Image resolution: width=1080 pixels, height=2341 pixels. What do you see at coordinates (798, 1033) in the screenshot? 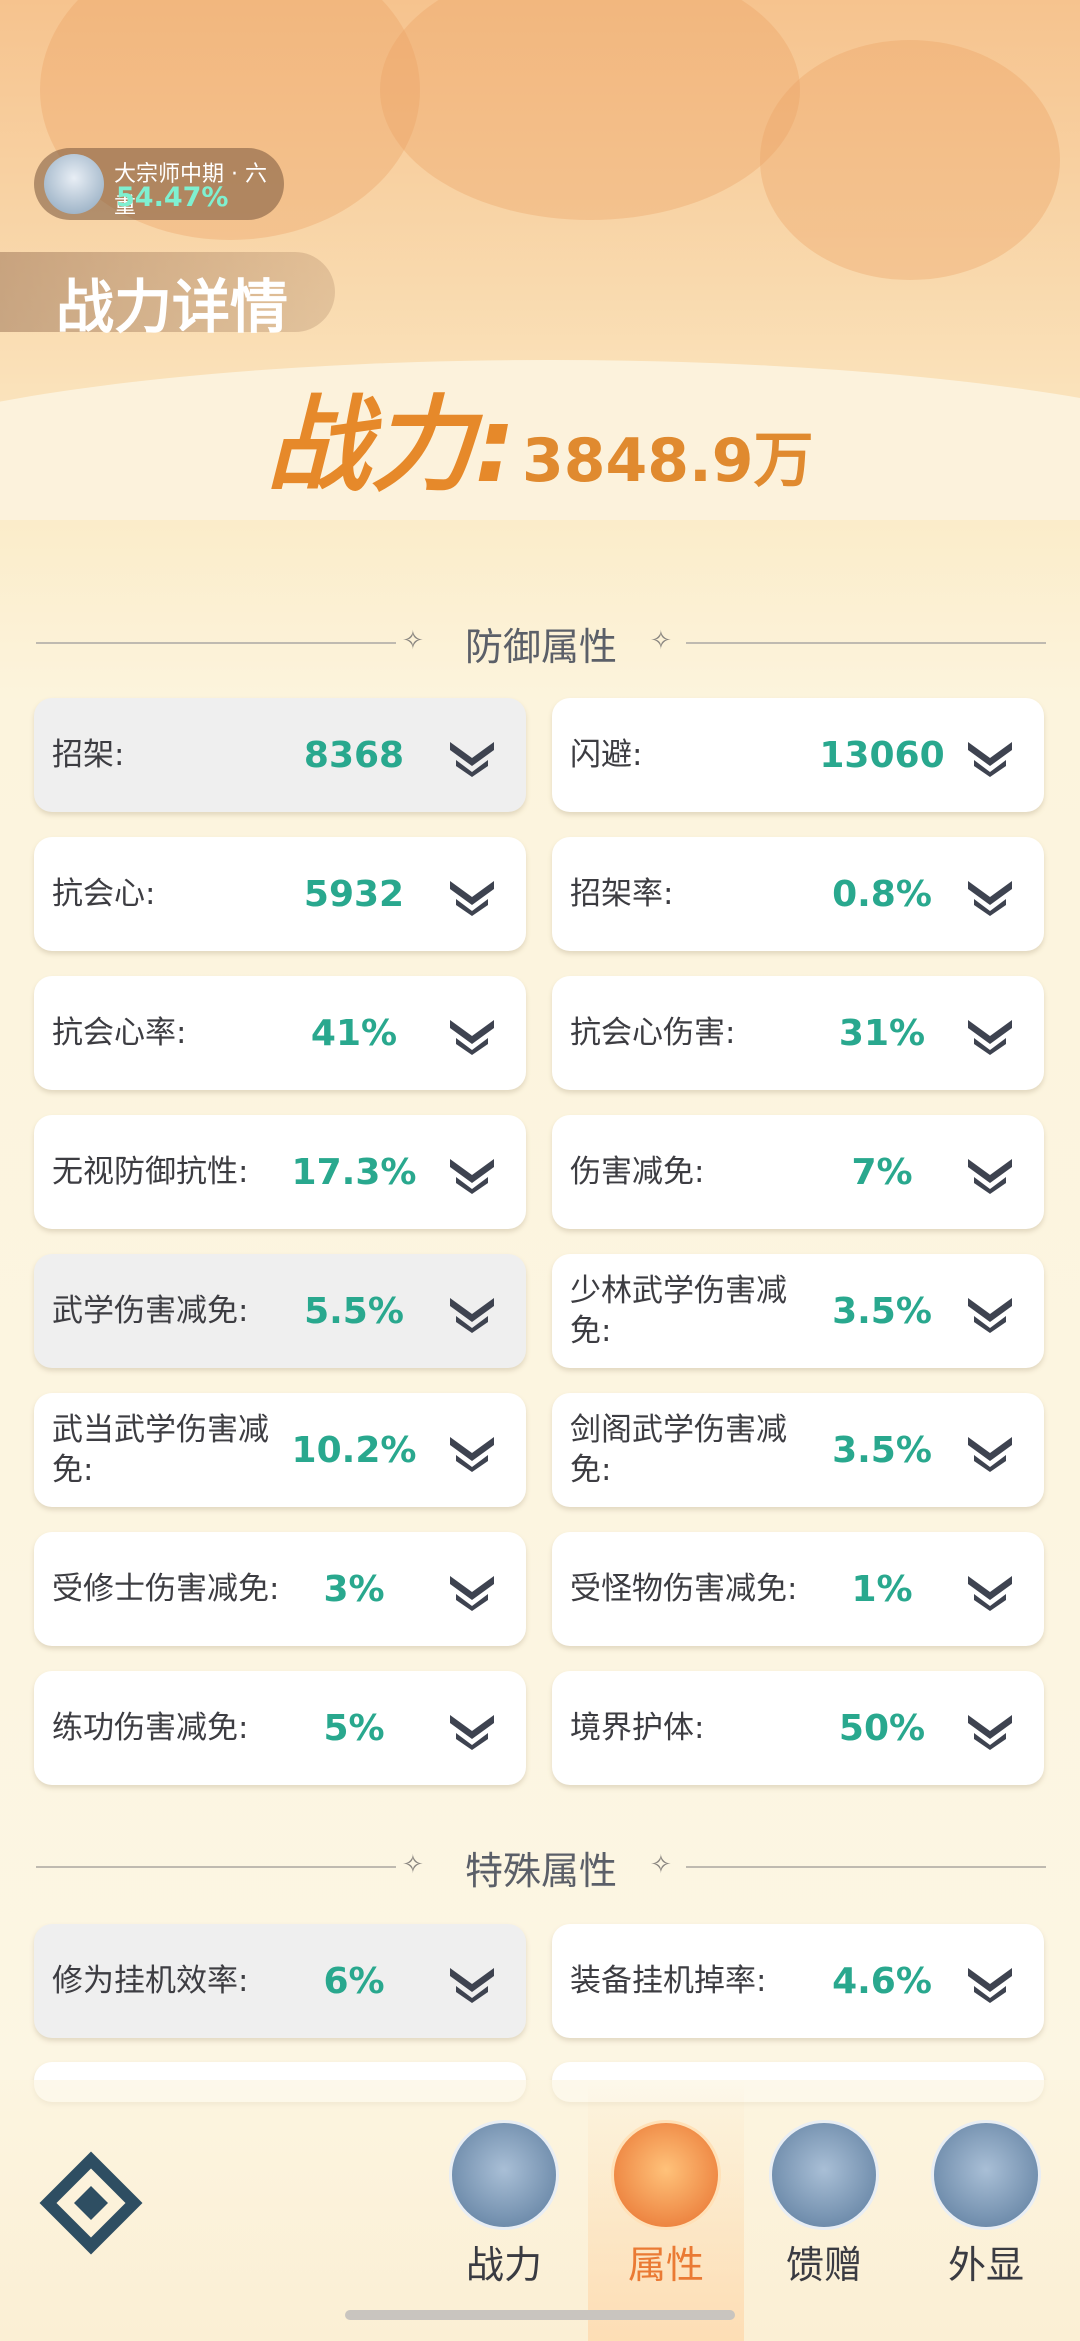
I see `attribute-card: 抗会心伤害: 31%` at bounding box center [798, 1033].